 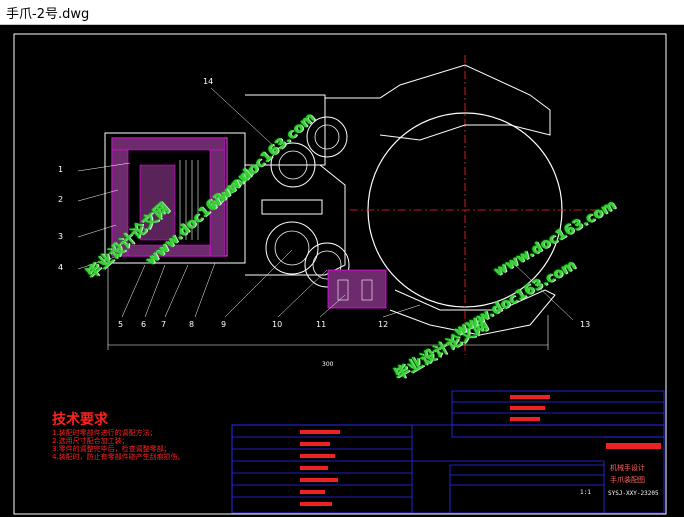 I want to click on title-drawing-name: 手爪装配图, so click(x=627, y=480).